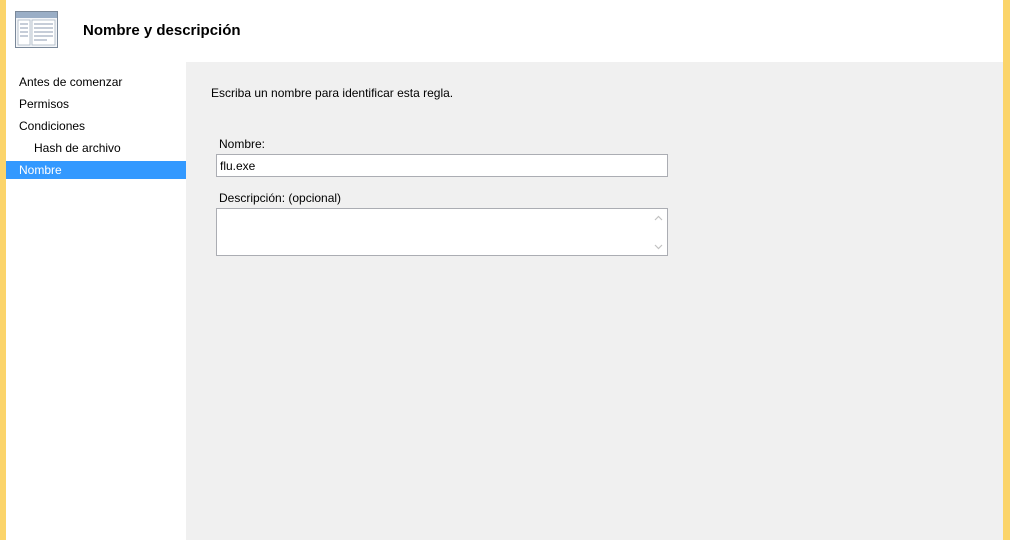  Describe the element at coordinates (504, 31) in the screenshot. I see `wizard-header: Nombre y descripción` at that location.